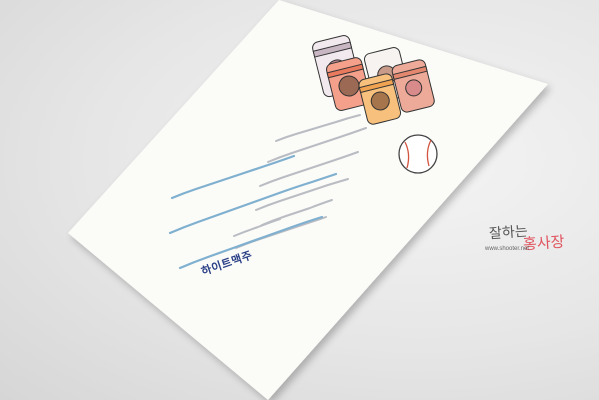 This screenshot has width=599, height=400. What do you see at coordinates (507, 249) in the screenshot?
I see `watermark-url: www.shooter.net` at bounding box center [507, 249].